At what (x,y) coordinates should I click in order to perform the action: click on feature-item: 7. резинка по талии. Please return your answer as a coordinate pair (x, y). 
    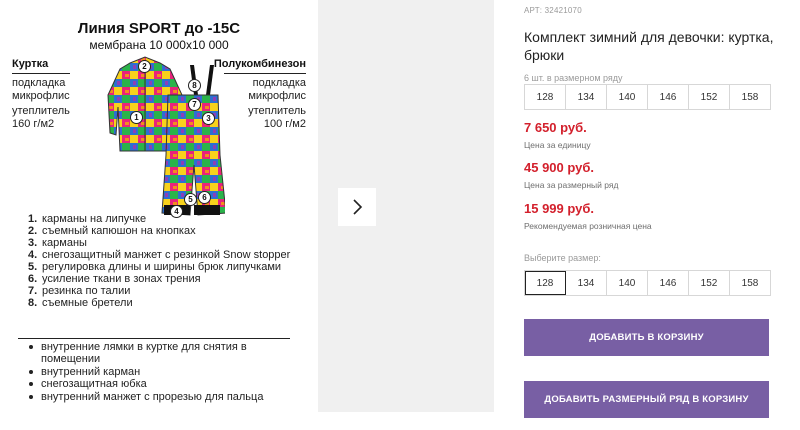
    Looking at the image, I should click on (79, 291).